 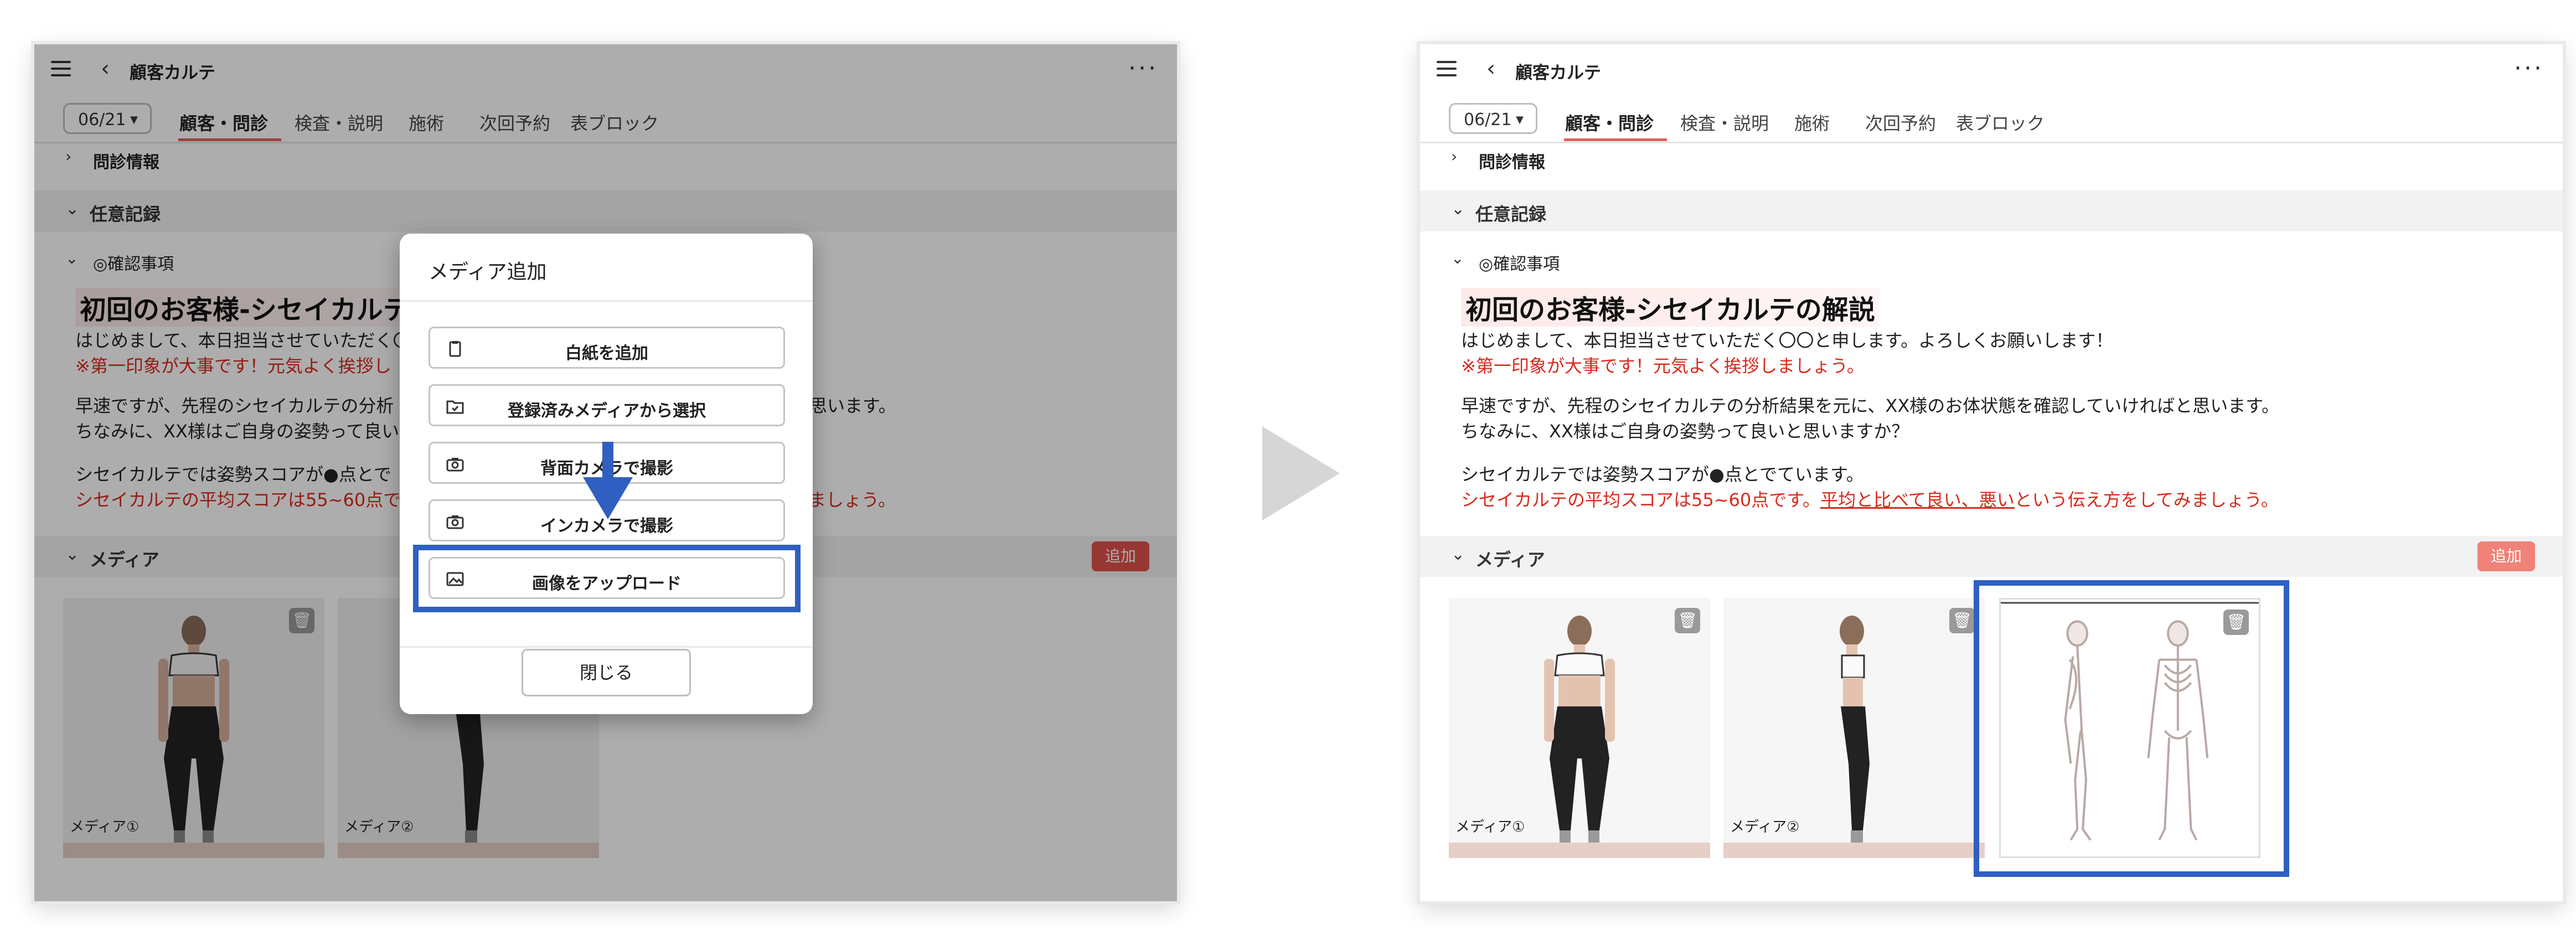 I want to click on close-button: 閉じる, so click(x=607, y=672).